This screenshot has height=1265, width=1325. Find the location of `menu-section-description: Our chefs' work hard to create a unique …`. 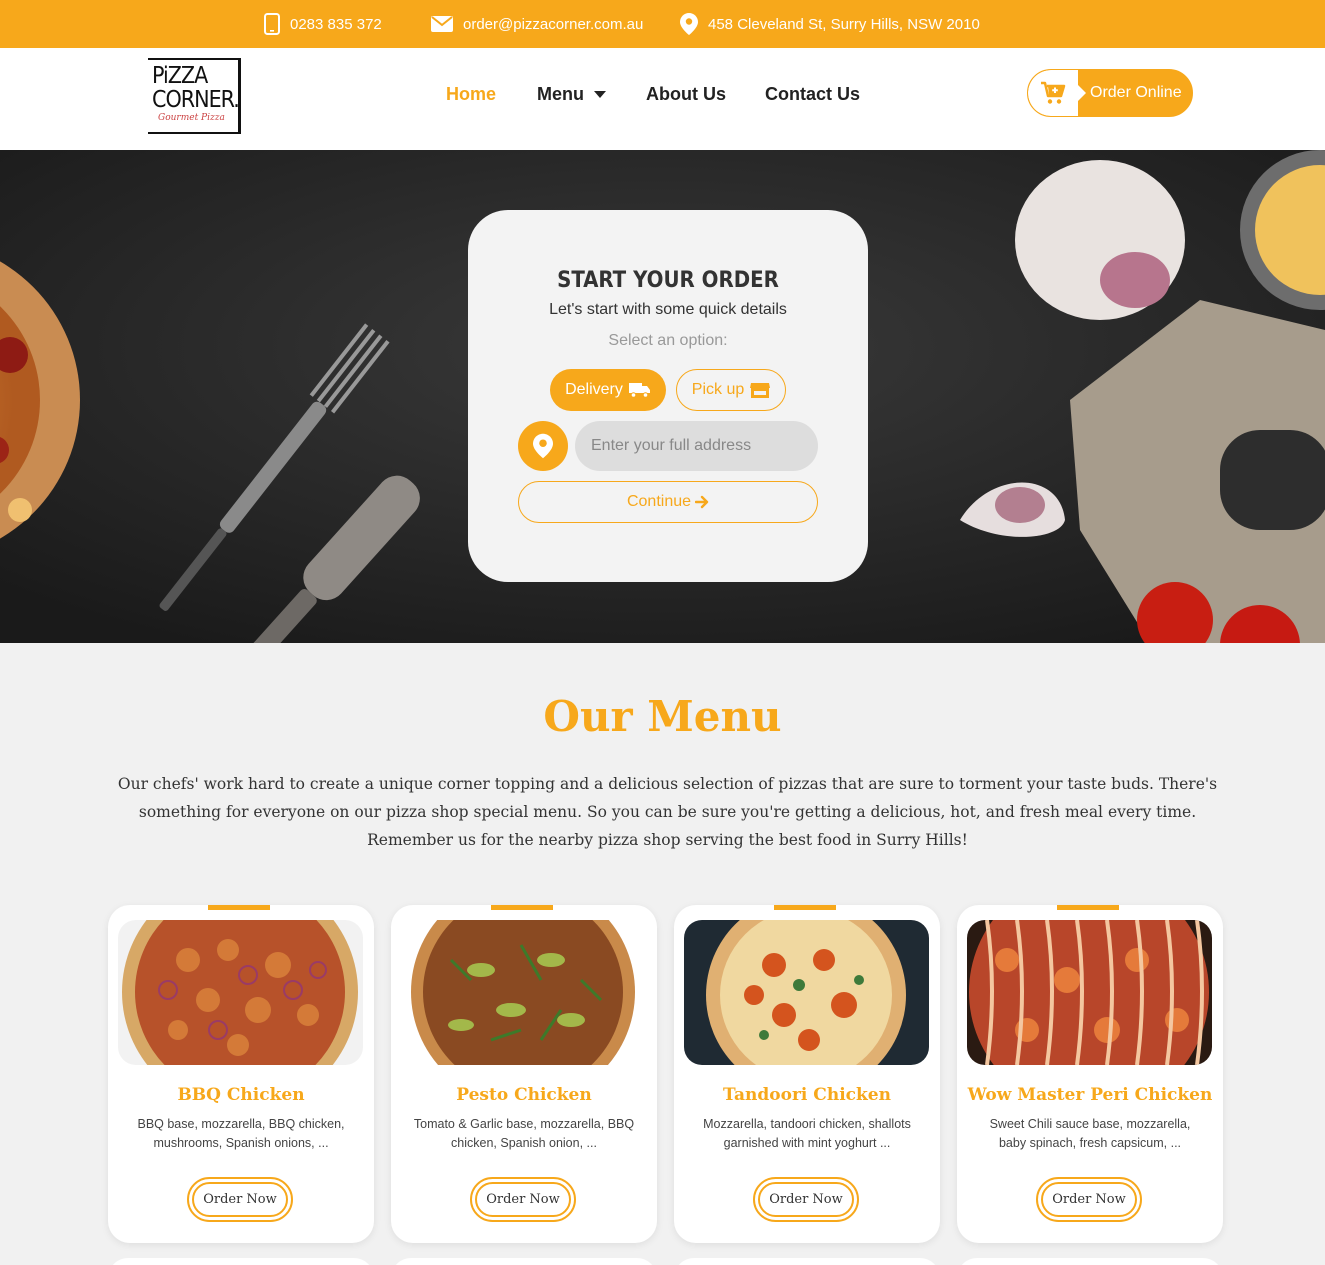

menu-section-description: Our chefs' work hard to create a unique … is located at coordinates (667, 812).